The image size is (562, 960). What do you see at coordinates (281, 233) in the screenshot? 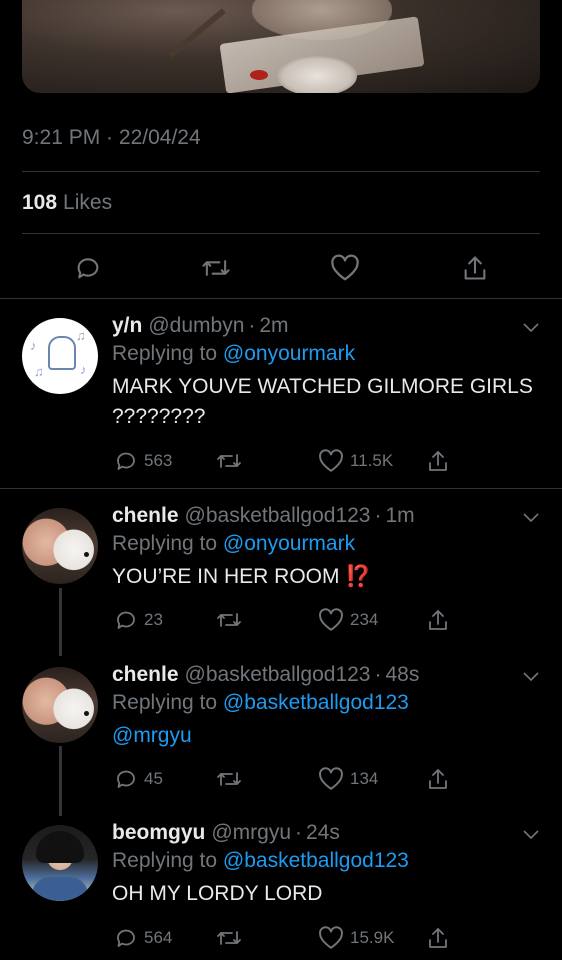
I see `divider` at bounding box center [281, 233].